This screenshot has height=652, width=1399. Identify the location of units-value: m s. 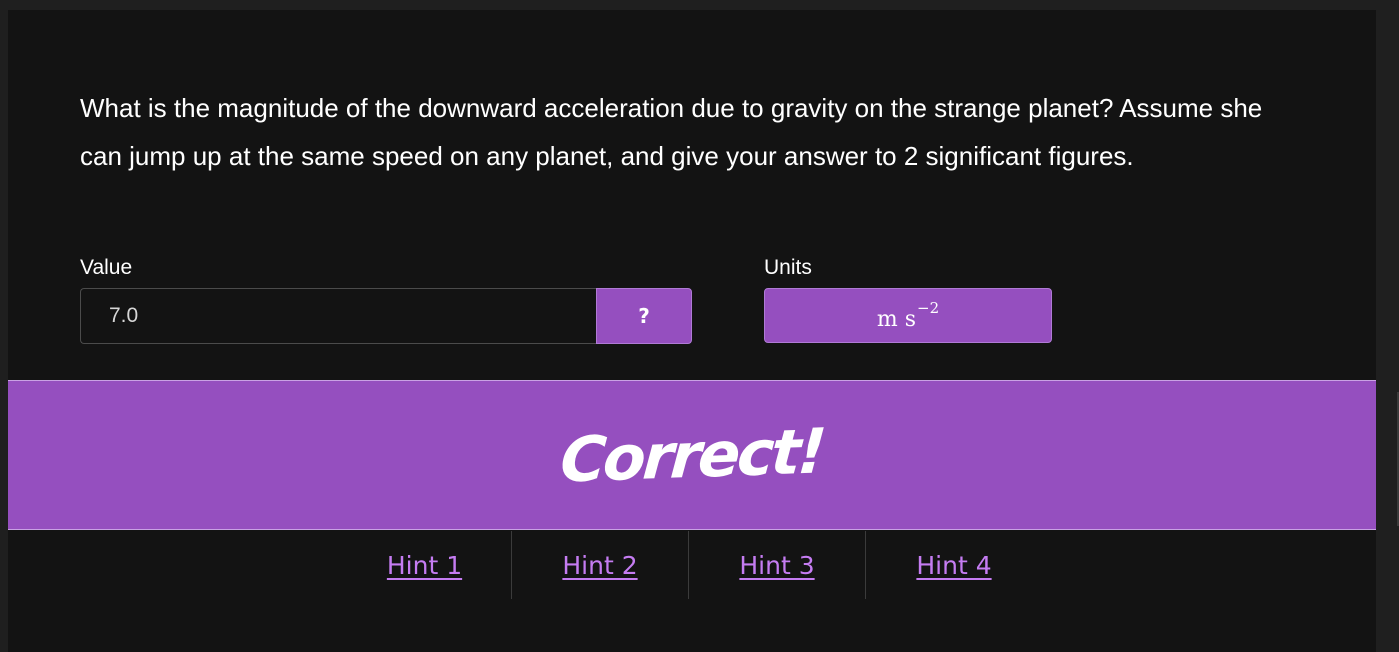
(896, 319).